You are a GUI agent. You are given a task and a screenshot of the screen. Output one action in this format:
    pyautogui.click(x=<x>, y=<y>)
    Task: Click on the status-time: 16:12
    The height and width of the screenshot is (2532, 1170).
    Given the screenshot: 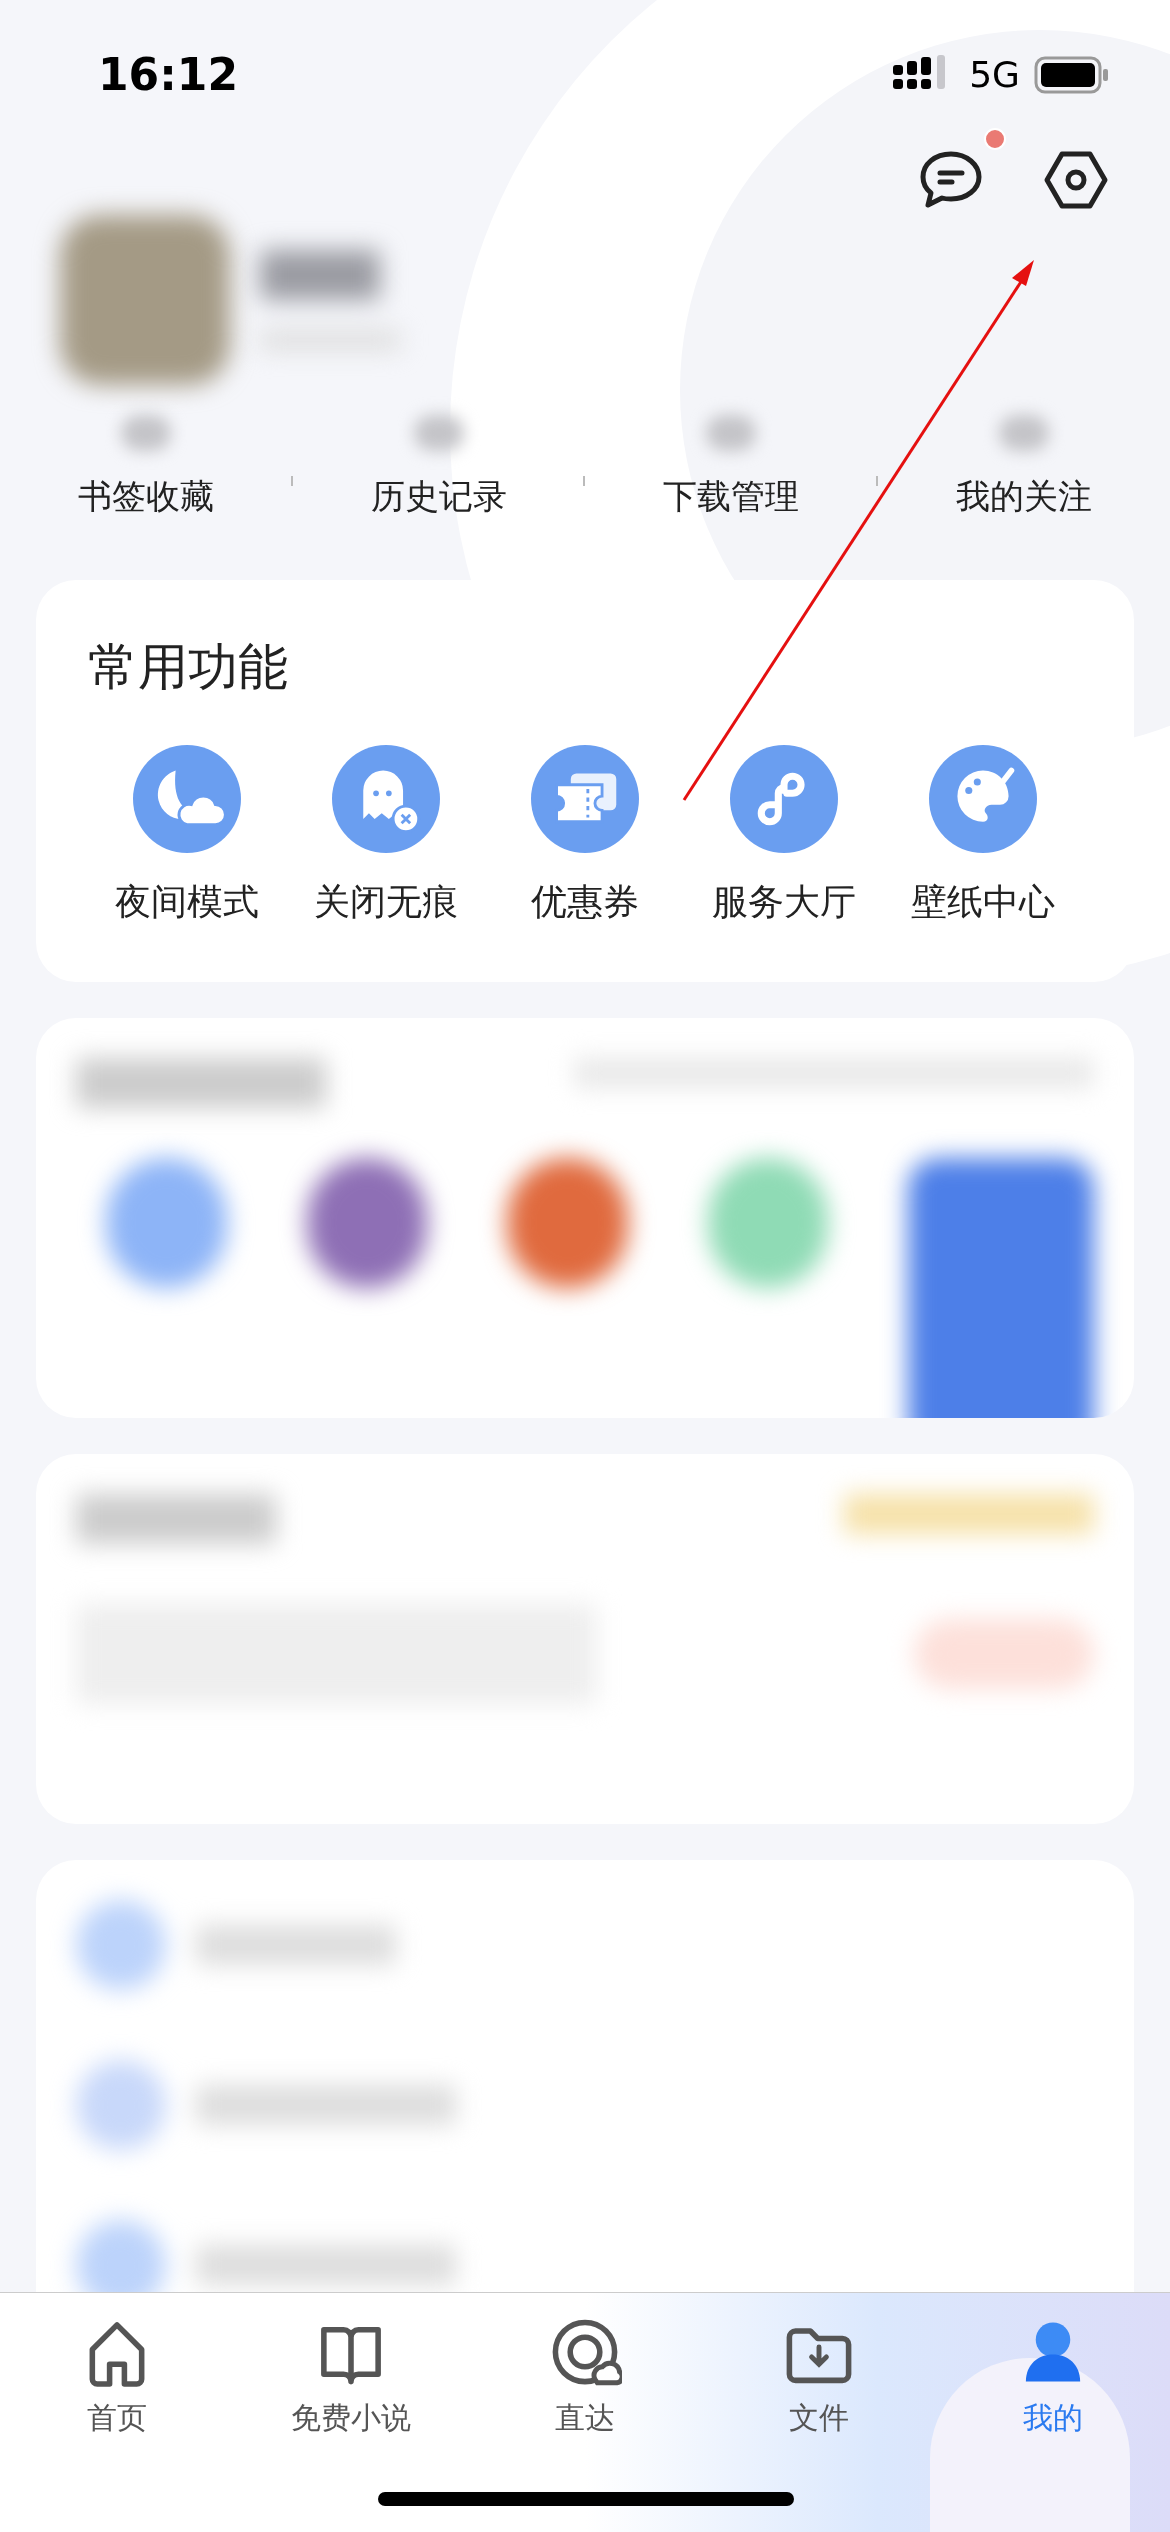 What is the action you would take?
    pyautogui.click(x=168, y=75)
    